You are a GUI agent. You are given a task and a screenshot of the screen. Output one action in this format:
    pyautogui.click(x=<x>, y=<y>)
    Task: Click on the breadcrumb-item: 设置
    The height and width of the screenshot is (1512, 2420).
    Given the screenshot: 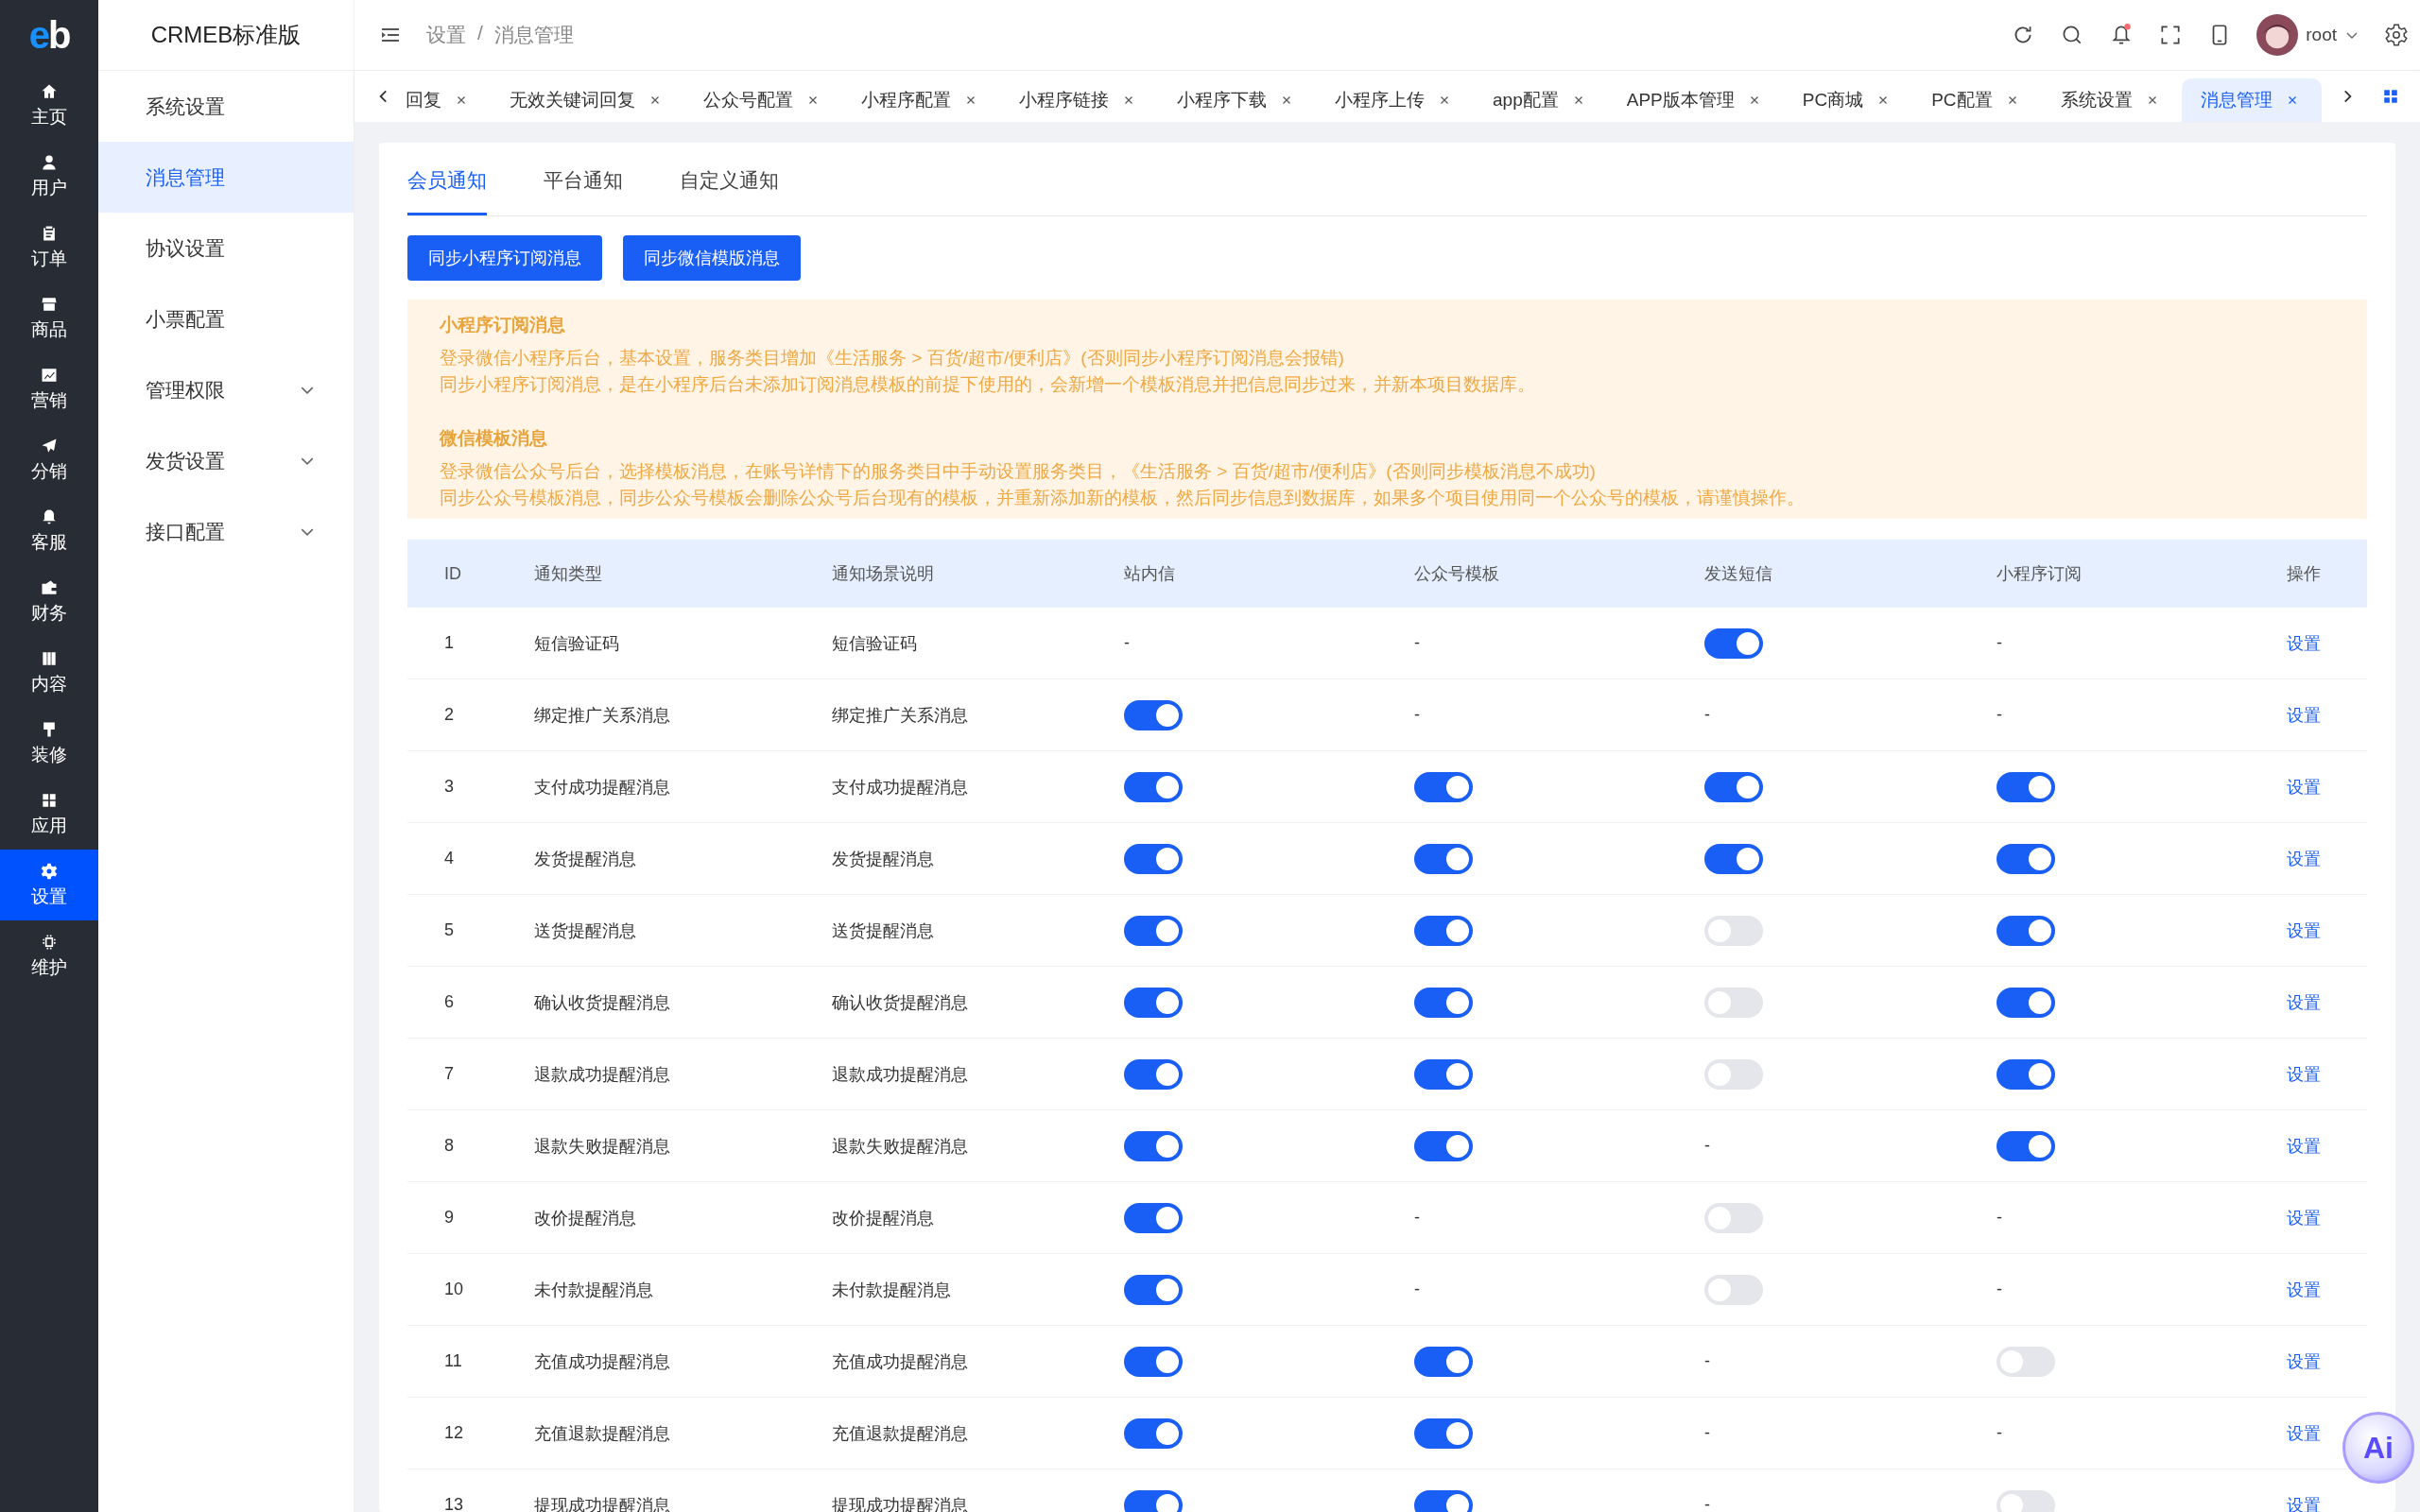 What is the action you would take?
    pyautogui.click(x=446, y=35)
    